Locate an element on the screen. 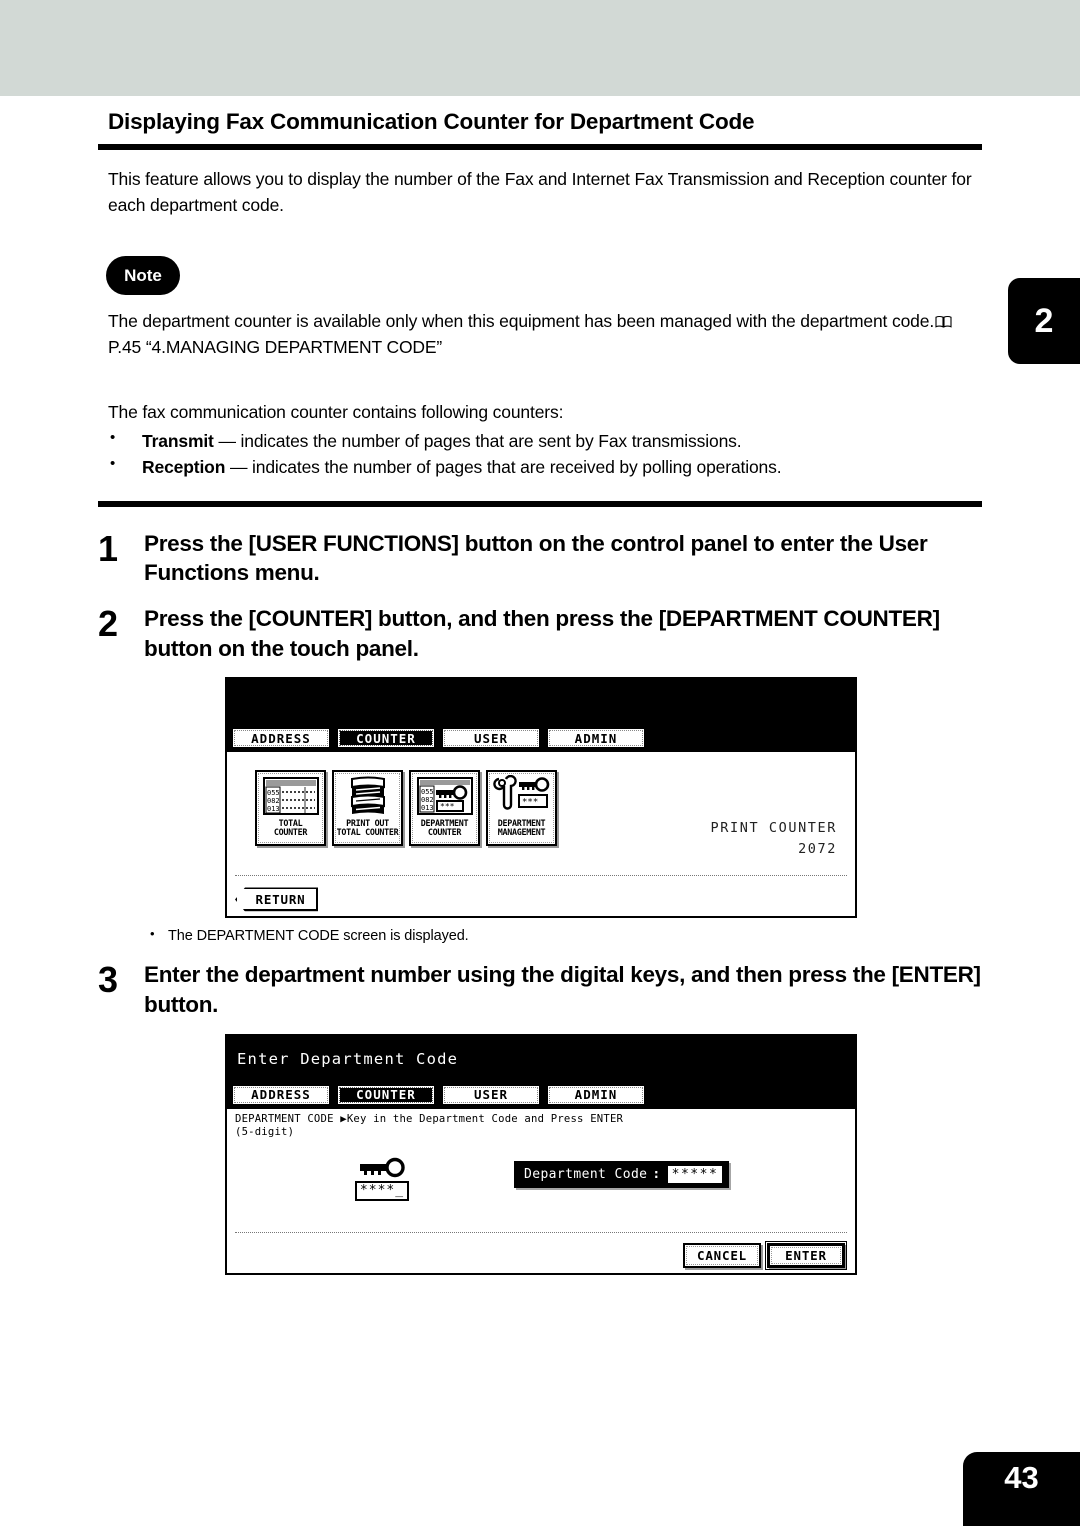 The width and height of the screenshot is (1080, 1526). panel1-tab-row: ADDRESS COUNTER USER ADMIN is located at coordinates (438, 738).